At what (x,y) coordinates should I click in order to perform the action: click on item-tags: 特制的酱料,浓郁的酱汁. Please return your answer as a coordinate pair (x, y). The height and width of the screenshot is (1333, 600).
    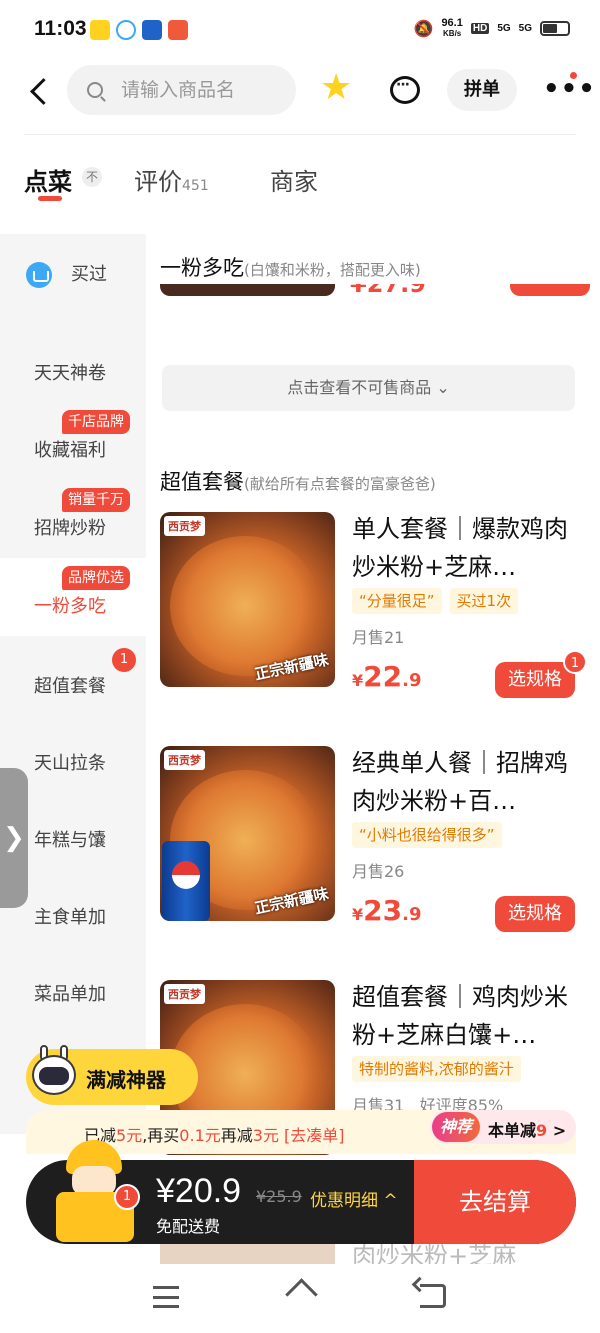
    Looking at the image, I should click on (436, 1069).